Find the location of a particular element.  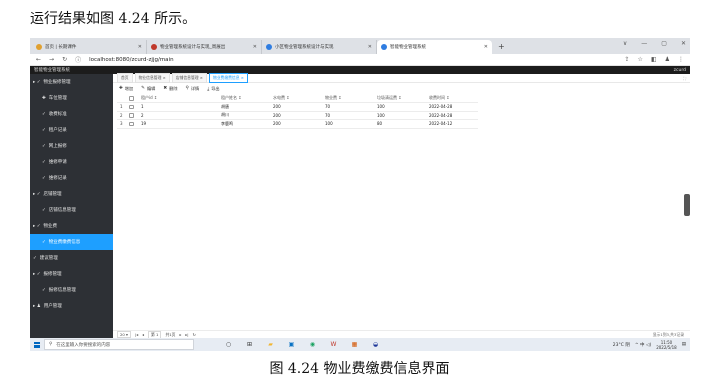

detail-button: ⚲ 详情 is located at coordinates (193, 89).